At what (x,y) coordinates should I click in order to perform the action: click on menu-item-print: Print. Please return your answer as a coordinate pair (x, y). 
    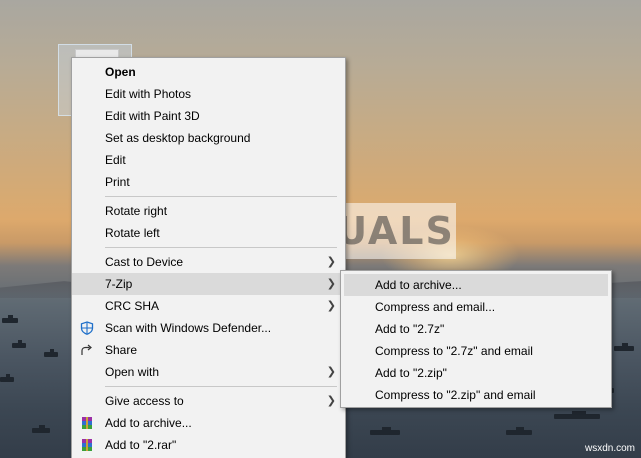
    Looking at the image, I should click on (208, 182).